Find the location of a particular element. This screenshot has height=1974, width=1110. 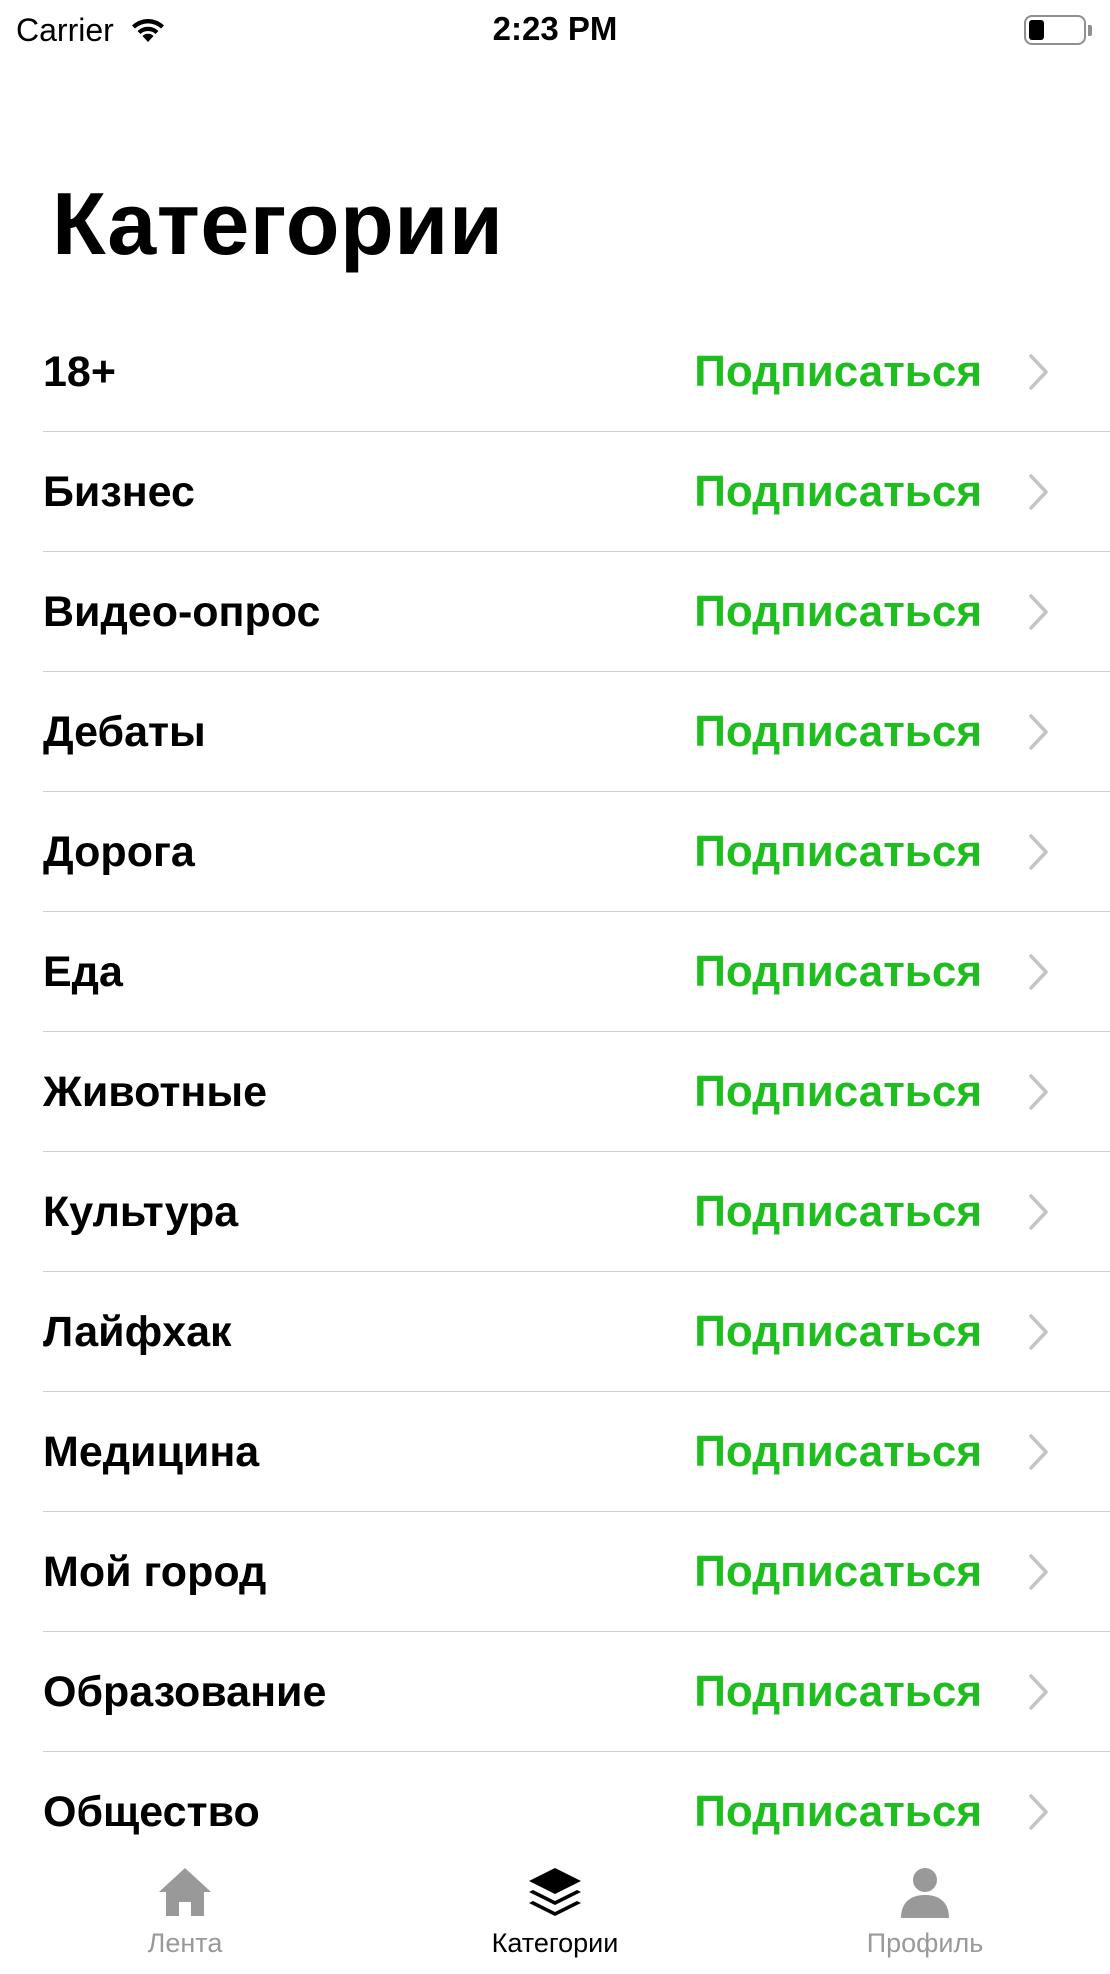

category-row: Образование Подписаться is located at coordinates (555, 1692).